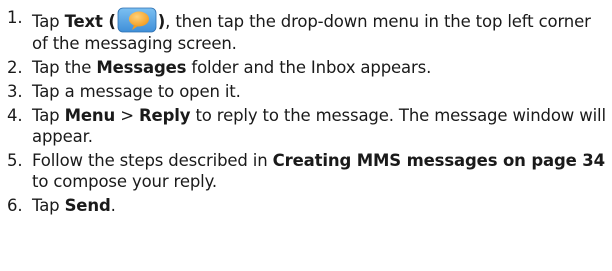  Describe the element at coordinates (15, 115) in the screenshot. I see `step-number: 4.` at that location.